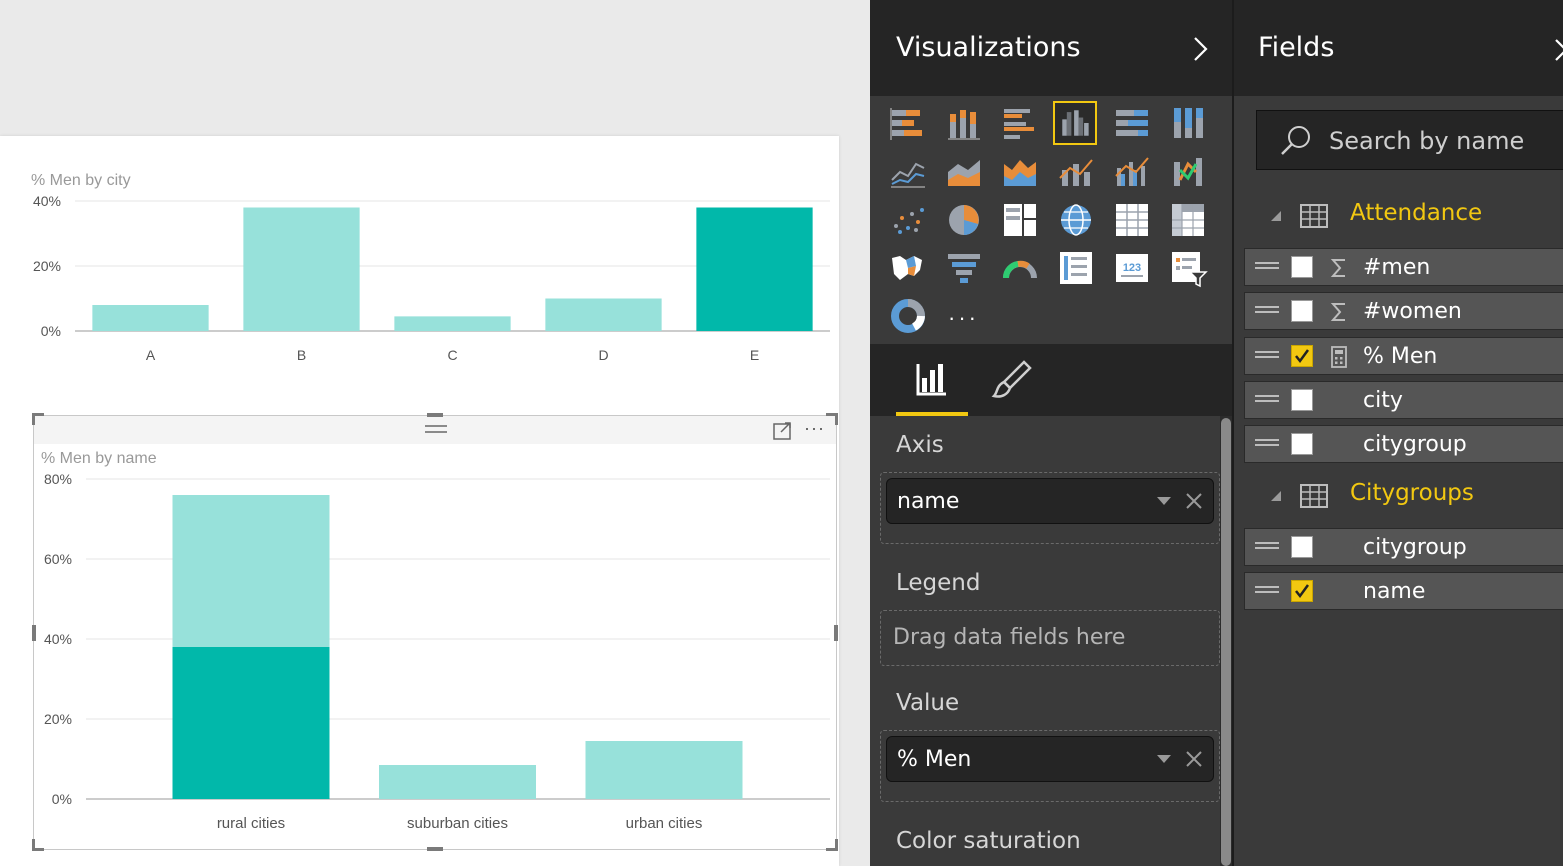  I want to click on field-name: citygroup, so click(1415, 445).